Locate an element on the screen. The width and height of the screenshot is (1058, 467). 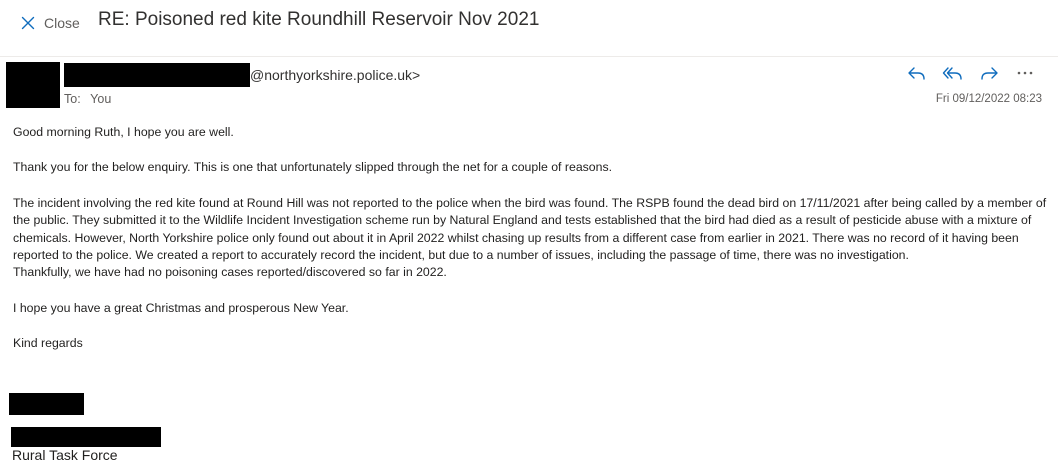
sender-avatar-redacted is located at coordinates (33, 85).